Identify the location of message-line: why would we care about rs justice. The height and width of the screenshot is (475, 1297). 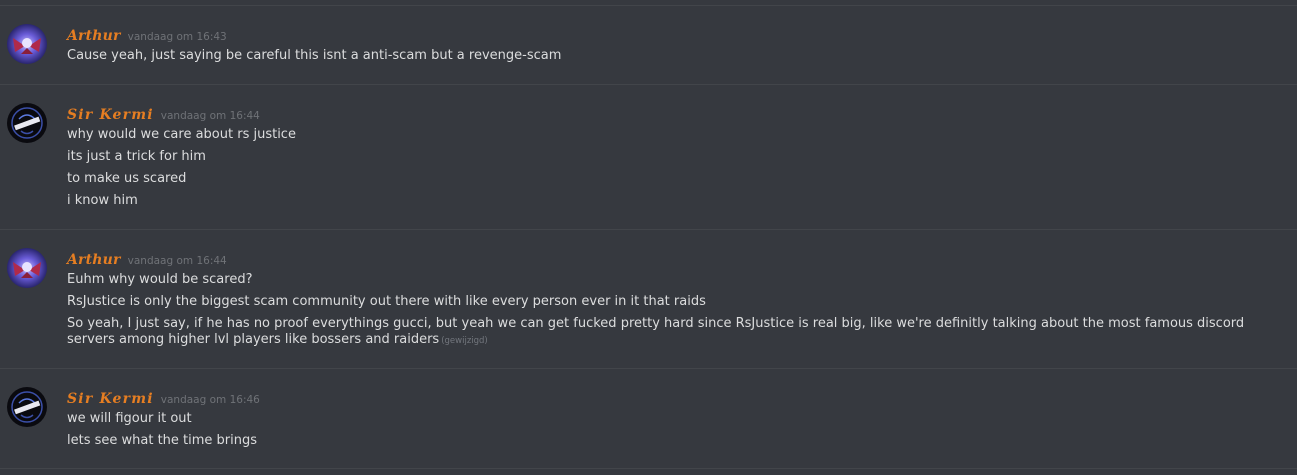
(181, 134).